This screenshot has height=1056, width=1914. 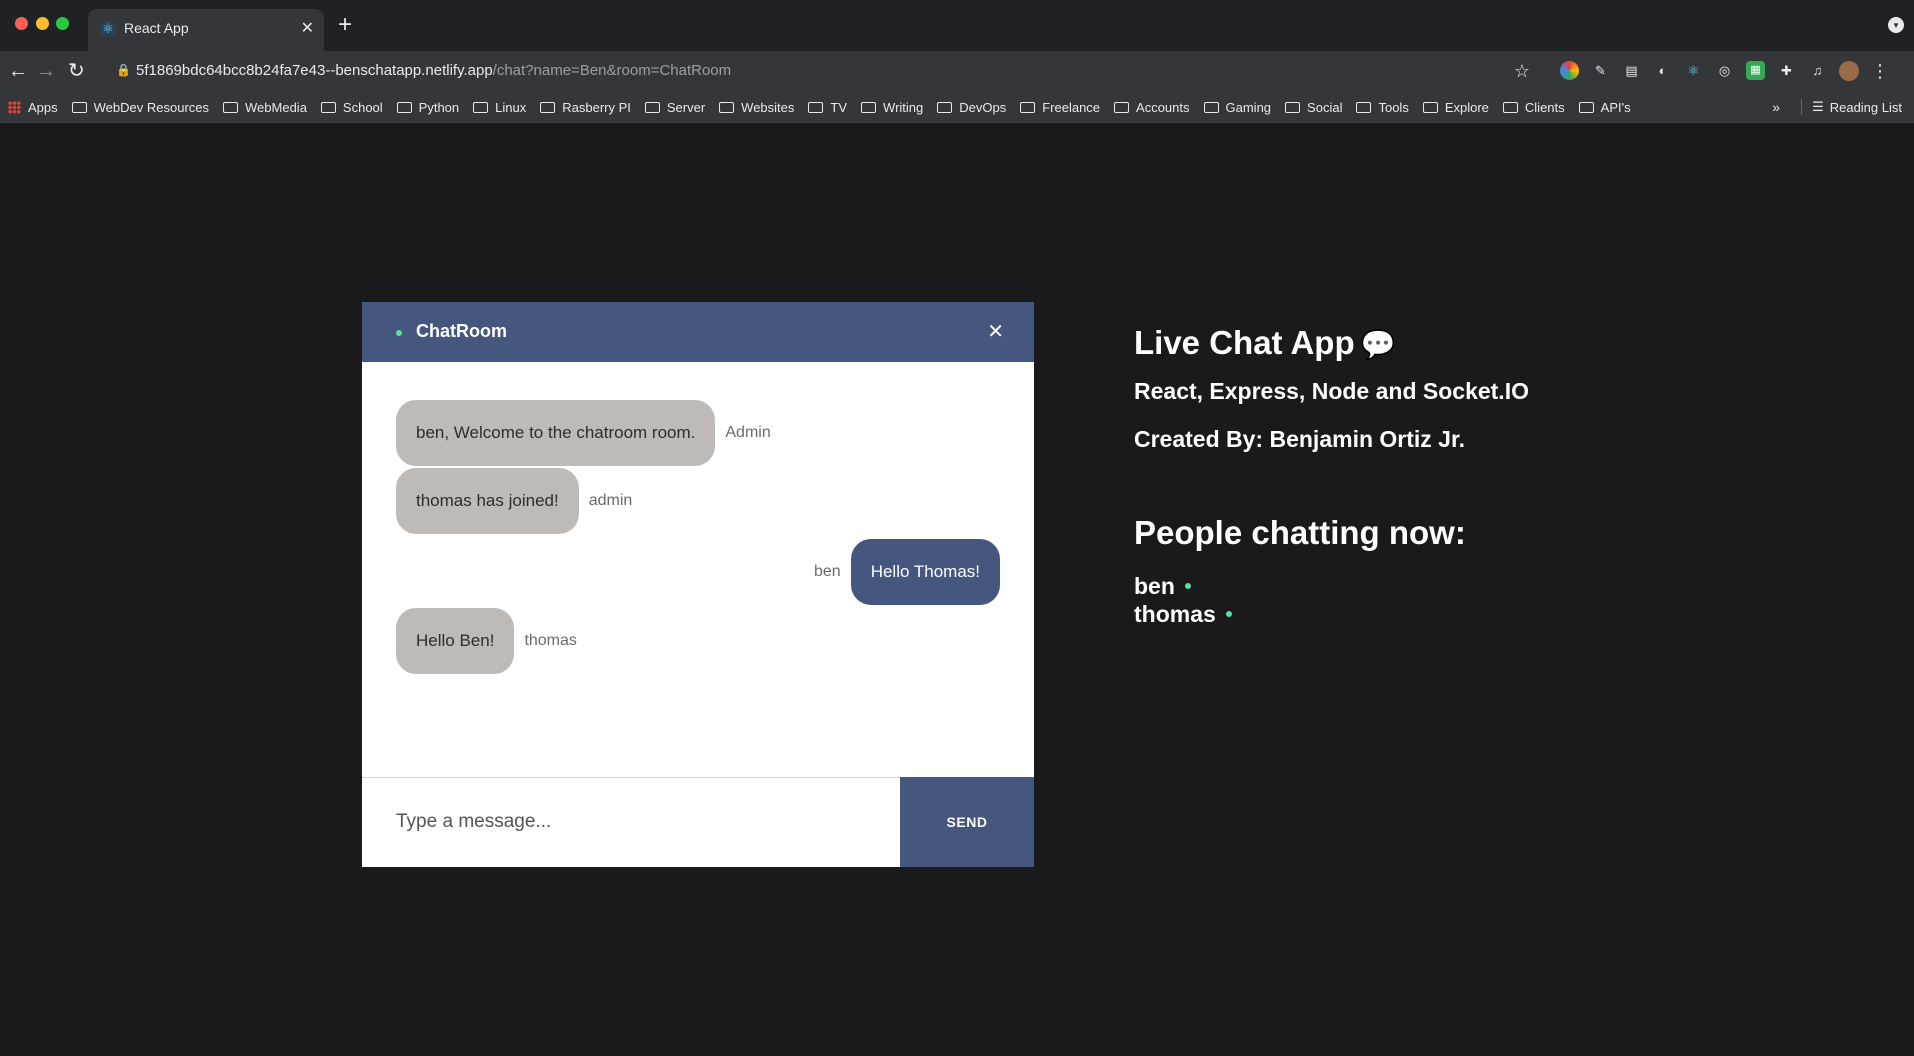 What do you see at coordinates (1817, 70) in the screenshot?
I see `media-control-icon: ♫` at bounding box center [1817, 70].